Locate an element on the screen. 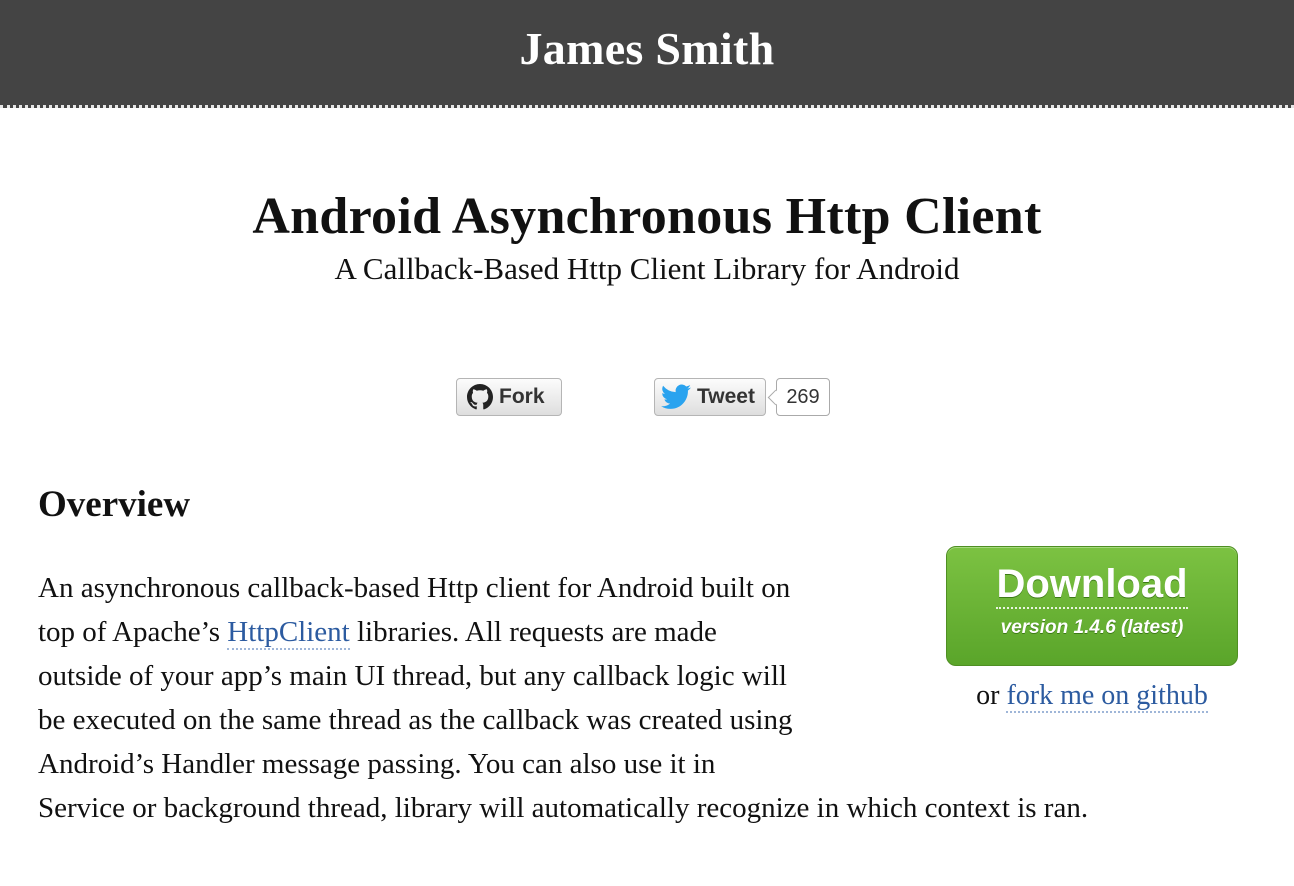 This screenshot has width=1294, height=886. overview-text-segment: libraries. All requests are made is located at coordinates (533, 632).